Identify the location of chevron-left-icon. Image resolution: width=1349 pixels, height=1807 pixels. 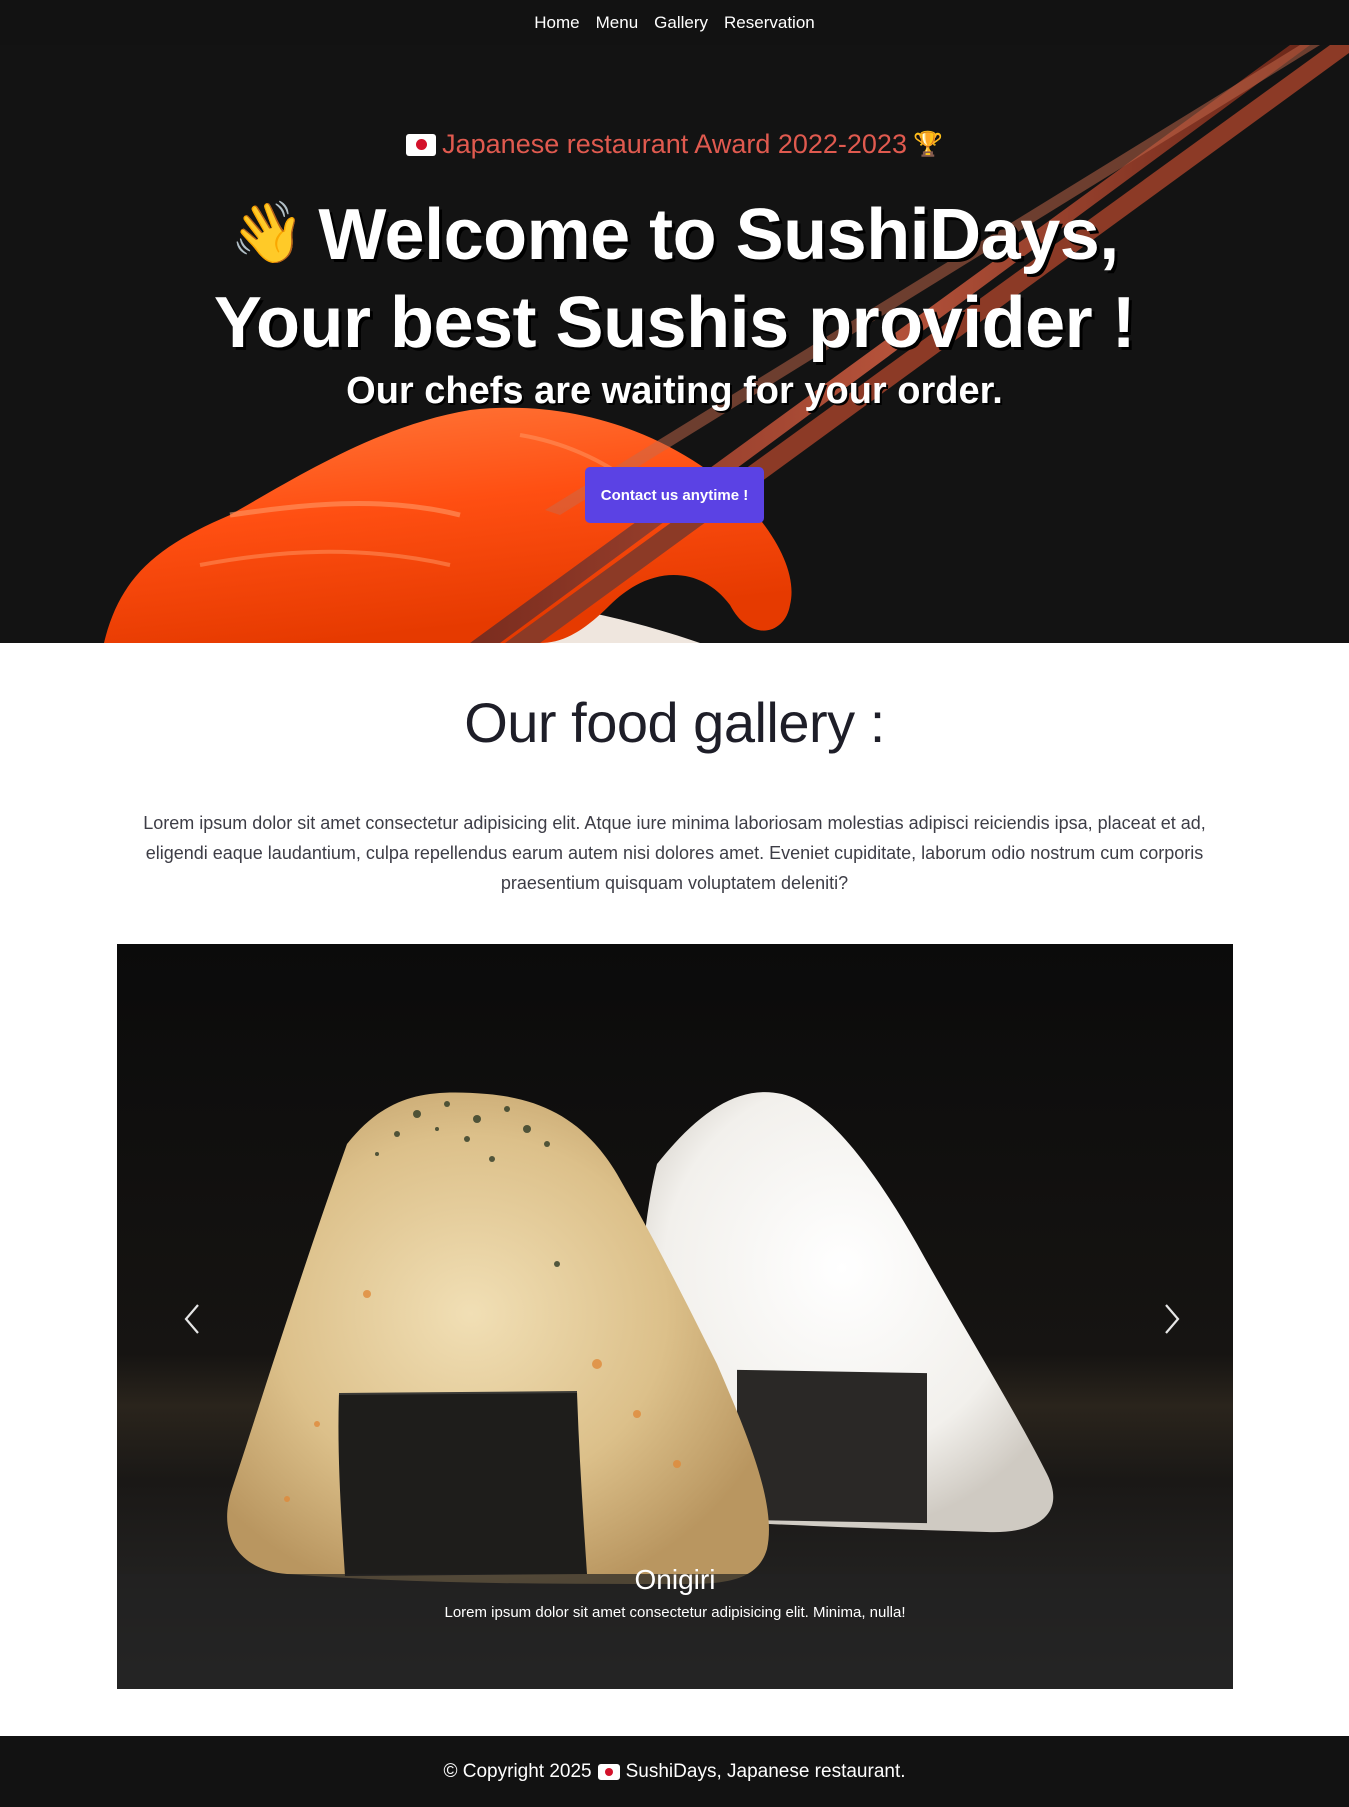
(191, 1319).